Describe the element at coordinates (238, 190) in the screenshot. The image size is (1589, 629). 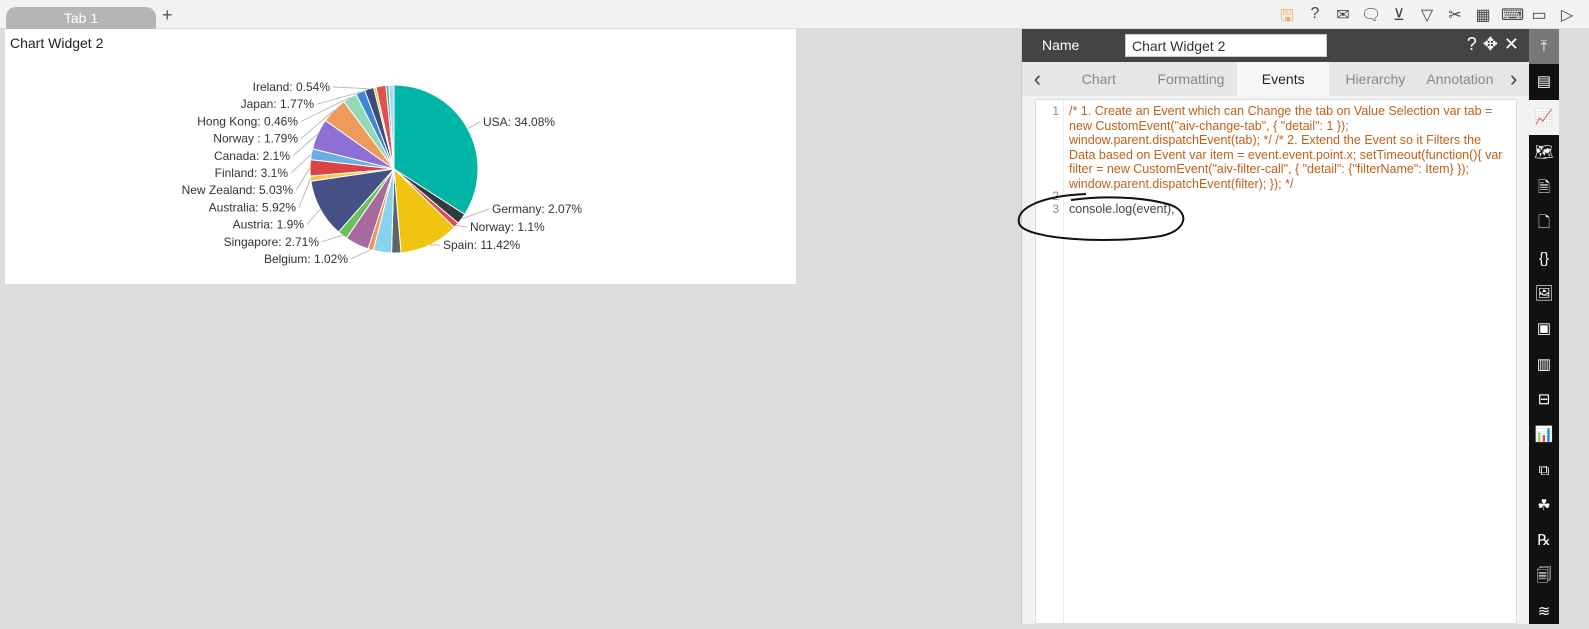
I see `data-label: New Zealand: 5.03%` at that location.